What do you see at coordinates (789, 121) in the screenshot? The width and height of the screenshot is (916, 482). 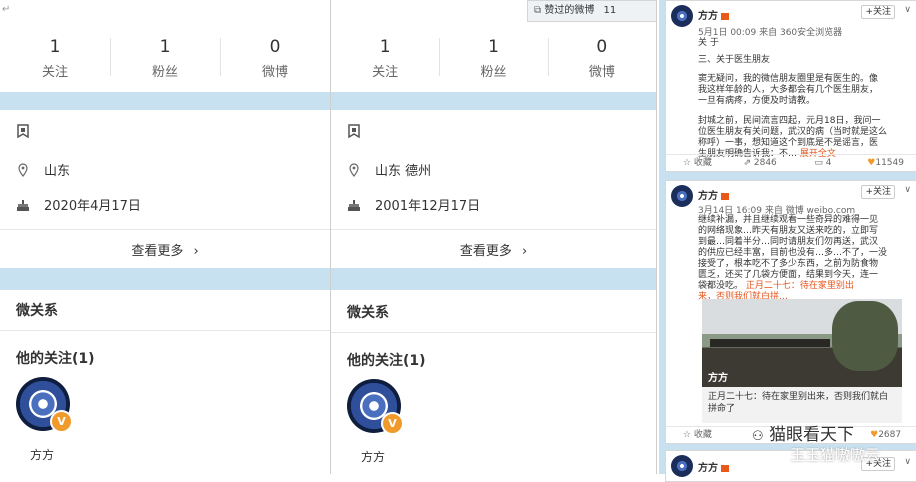 I see `text-line: 封城之前，民间流言四起，元月18日，我问一` at bounding box center [789, 121].